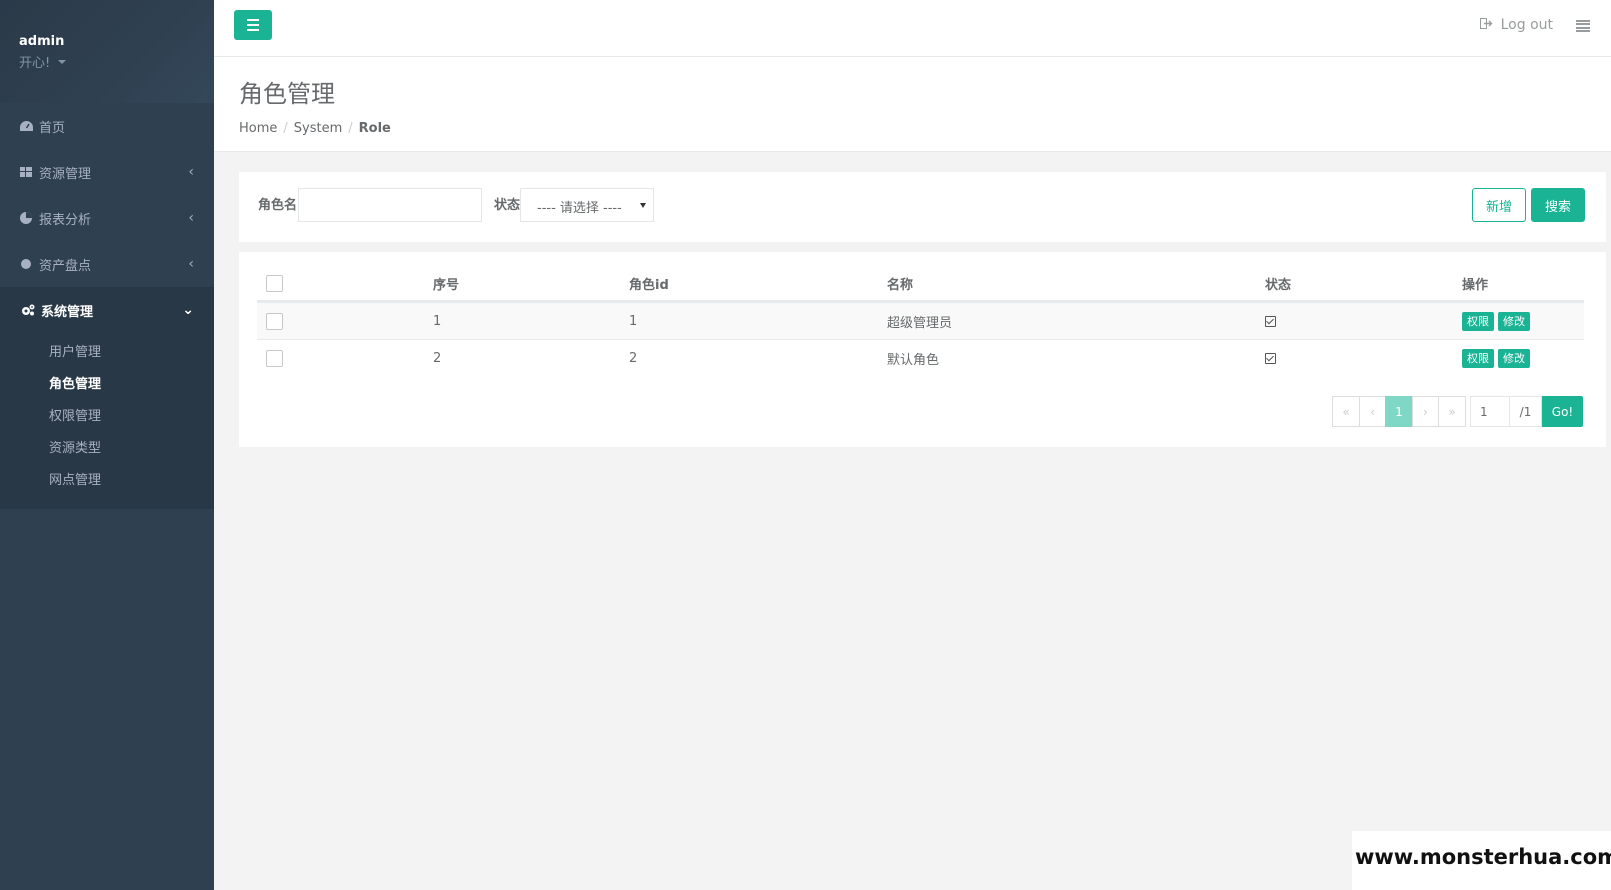  What do you see at coordinates (65, 266) in the screenshot?
I see `sidebar-item-label: 资产盘点` at bounding box center [65, 266].